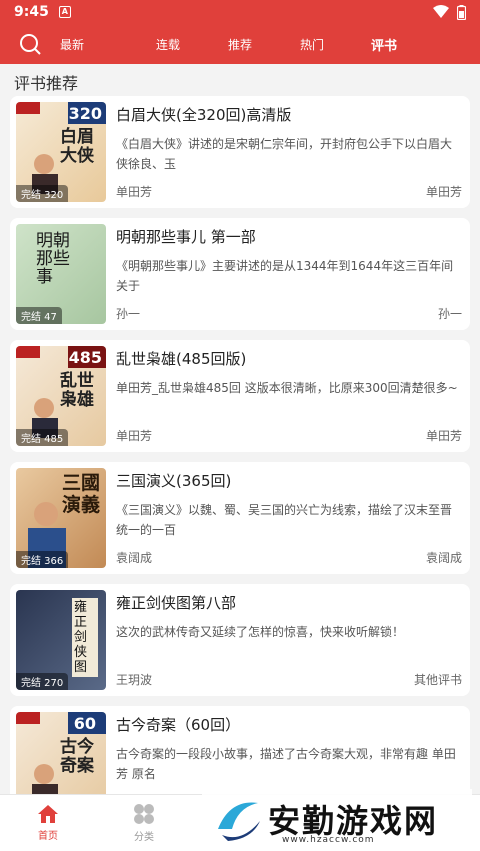 This screenshot has height=851, width=480. Describe the element at coordinates (39, 315) in the screenshot. I see `status-badge: 完结 47` at that location.